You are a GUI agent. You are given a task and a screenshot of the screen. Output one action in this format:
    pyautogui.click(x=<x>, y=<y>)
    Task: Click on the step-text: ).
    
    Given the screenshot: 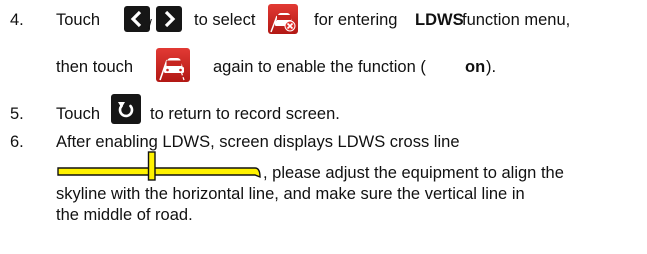 What is the action you would take?
    pyautogui.click(x=491, y=67)
    